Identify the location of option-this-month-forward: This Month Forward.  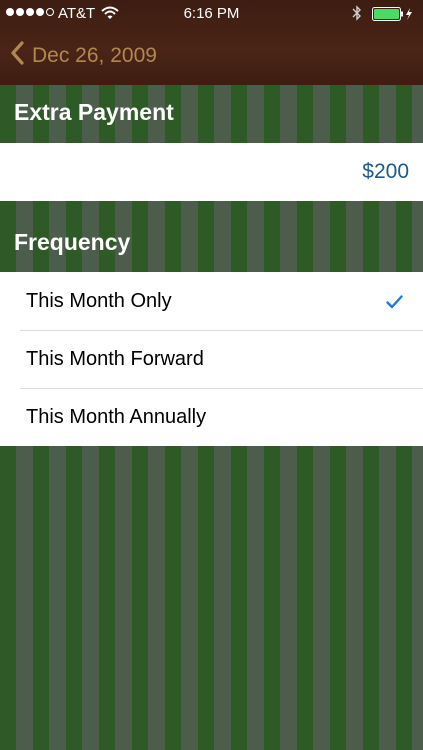
(211, 359).